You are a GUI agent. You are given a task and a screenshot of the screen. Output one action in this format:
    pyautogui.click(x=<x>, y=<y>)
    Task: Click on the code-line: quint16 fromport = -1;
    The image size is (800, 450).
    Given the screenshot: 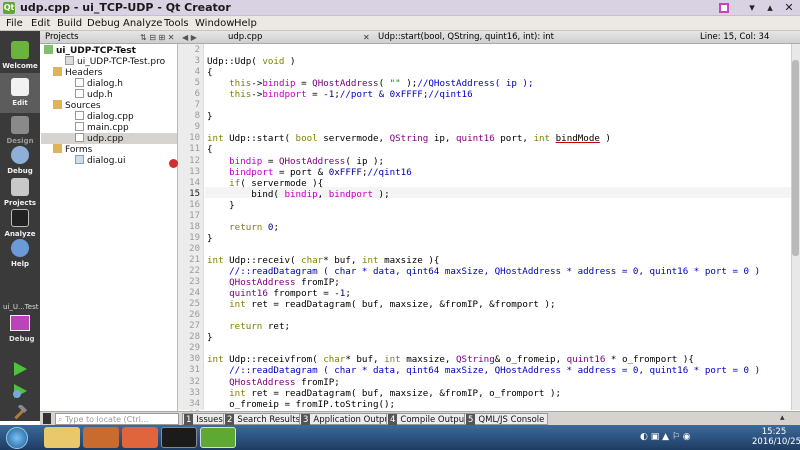 What is the action you would take?
    pyautogui.click(x=279, y=293)
    